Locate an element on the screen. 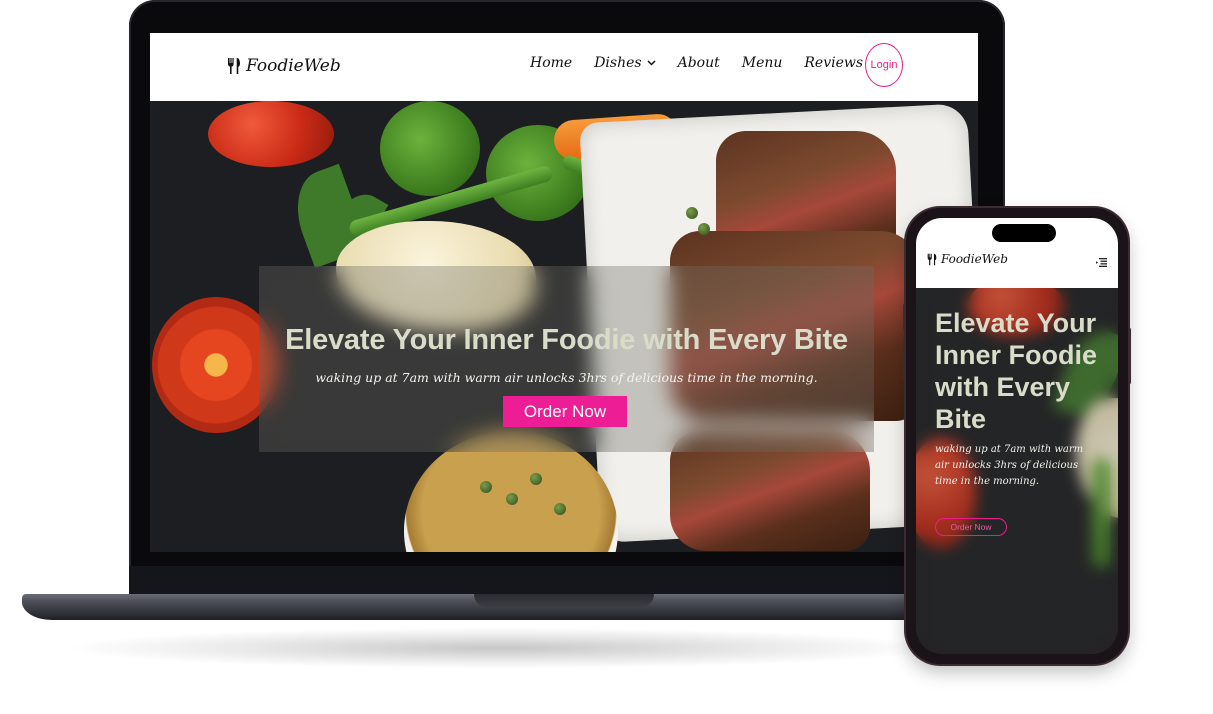 Image resolution: width=1213 pixels, height=714 pixels. main-nav: Home Dishes About Menu Reviews is located at coordinates (707, 63).